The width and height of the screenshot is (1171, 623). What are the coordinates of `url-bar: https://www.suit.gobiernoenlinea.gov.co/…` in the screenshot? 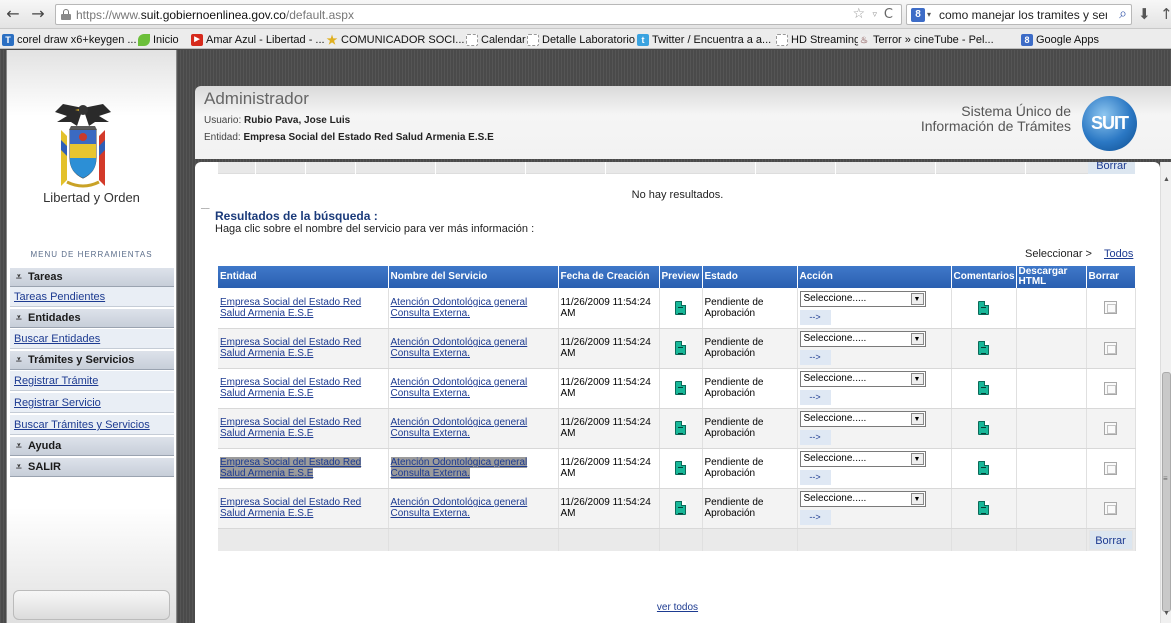 It's located at (478, 14).